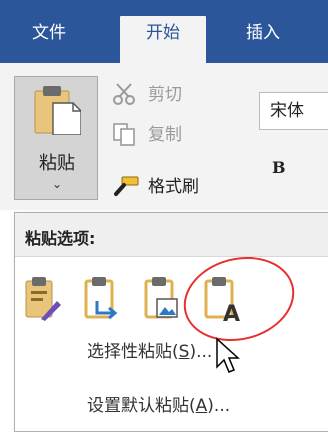 The width and height of the screenshot is (328, 432). What do you see at coordinates (49, 39) in the screenshot?
I see `tab-file: 文件` at bounding box center [49, 39].